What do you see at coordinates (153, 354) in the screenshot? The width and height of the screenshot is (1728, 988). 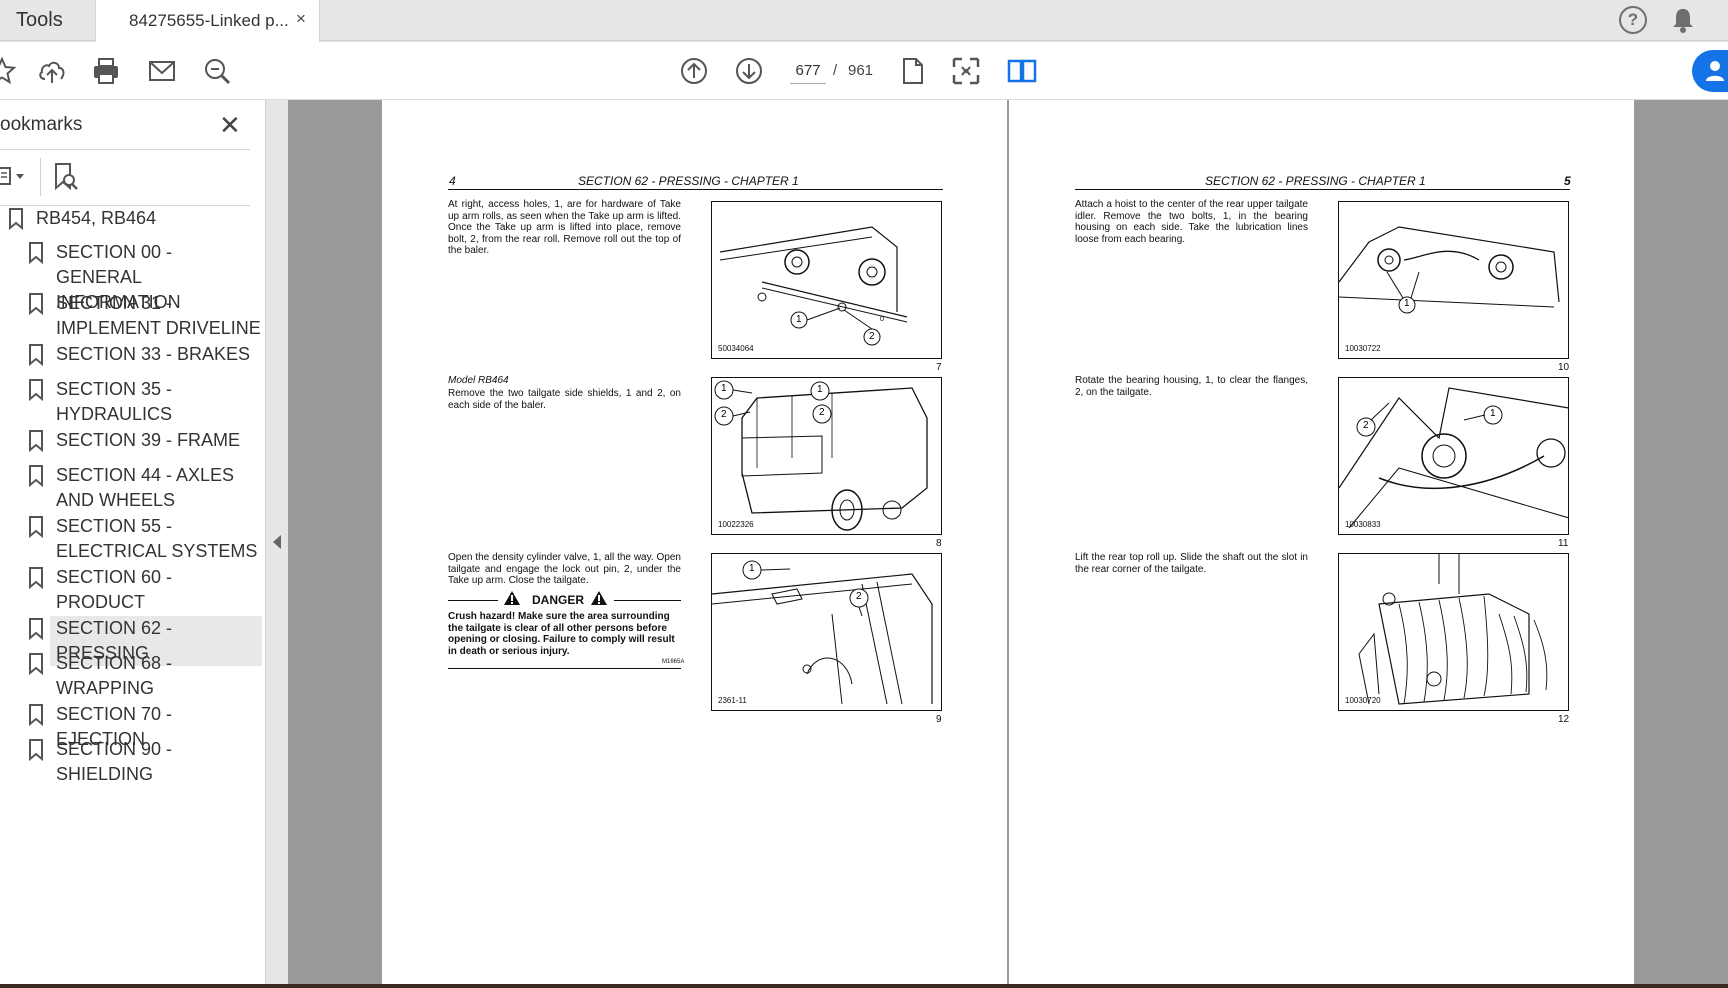 I see `bookmark-label-line: SECTION 33 - BRAKES` at bounding box center [153, 354].